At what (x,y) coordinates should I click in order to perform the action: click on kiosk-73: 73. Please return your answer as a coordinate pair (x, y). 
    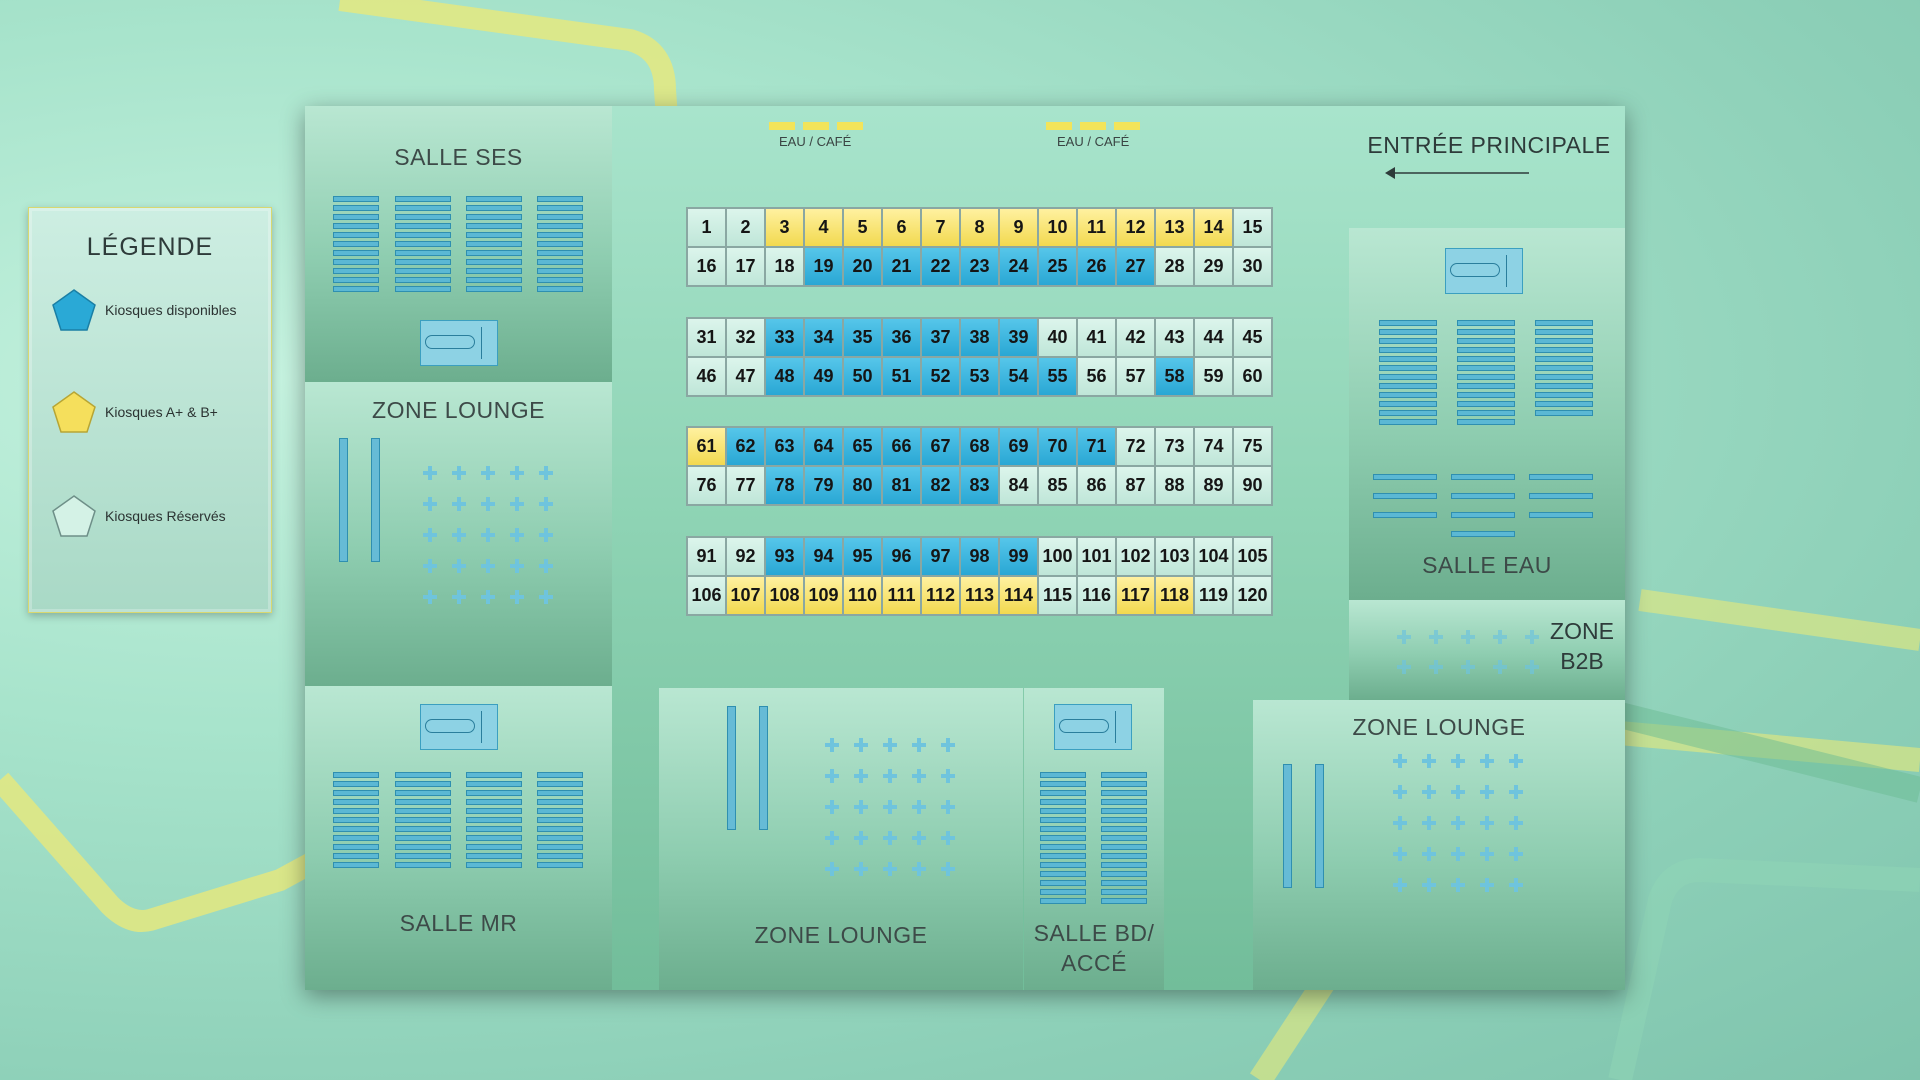
    Looking at the image, I should click on (1174, 446).